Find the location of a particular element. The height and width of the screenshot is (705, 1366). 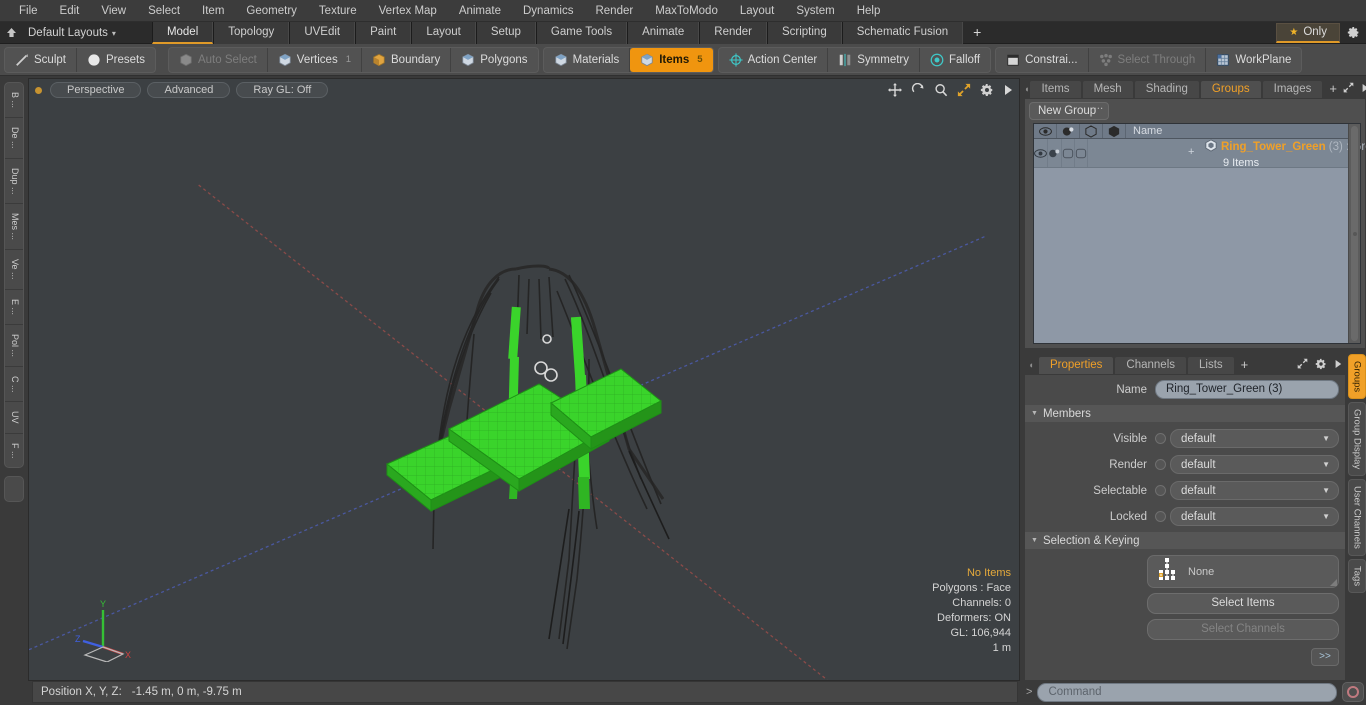

layout-tab-paint: Paint is located at coordinates (383, 32).